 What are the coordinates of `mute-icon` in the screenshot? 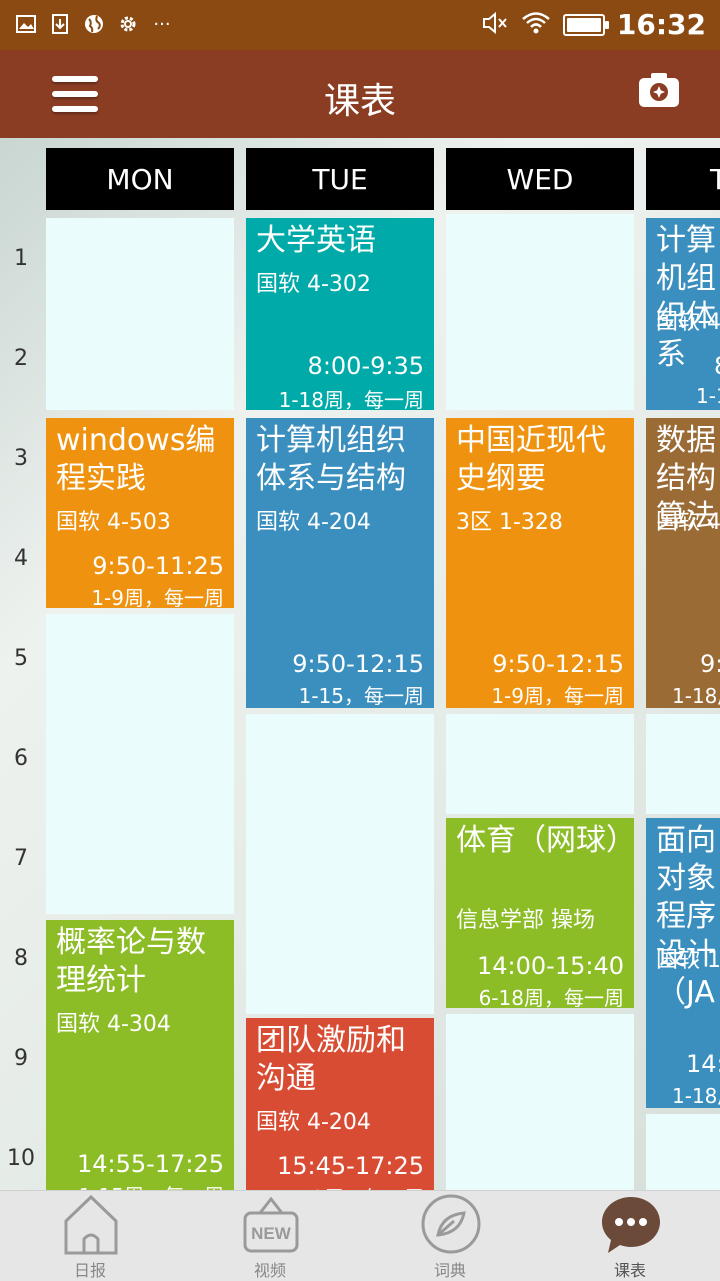 It's located at (495, 25).